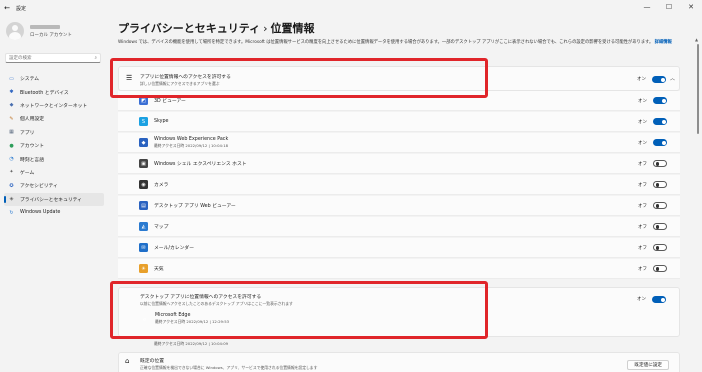 This screenshot has width=702, height=372. Describe the element at coordinates (11, 132) in the screenshot. I see `sidebar-item-icon: ▦` at that location.